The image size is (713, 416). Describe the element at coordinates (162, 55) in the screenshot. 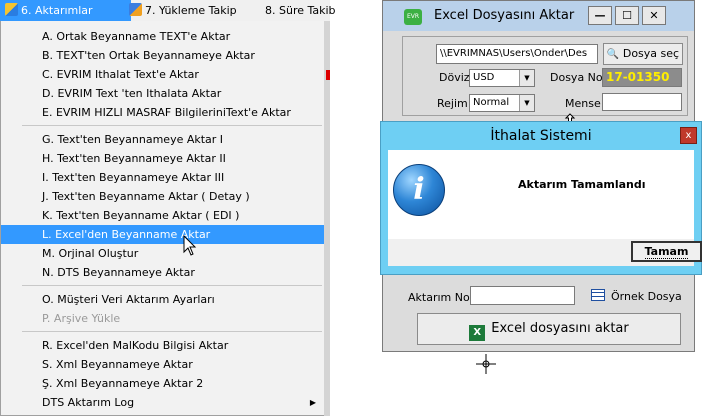

I see `menu-item-b: B. TEXT'ten Ortak Beyannameye Aktar` at that location.